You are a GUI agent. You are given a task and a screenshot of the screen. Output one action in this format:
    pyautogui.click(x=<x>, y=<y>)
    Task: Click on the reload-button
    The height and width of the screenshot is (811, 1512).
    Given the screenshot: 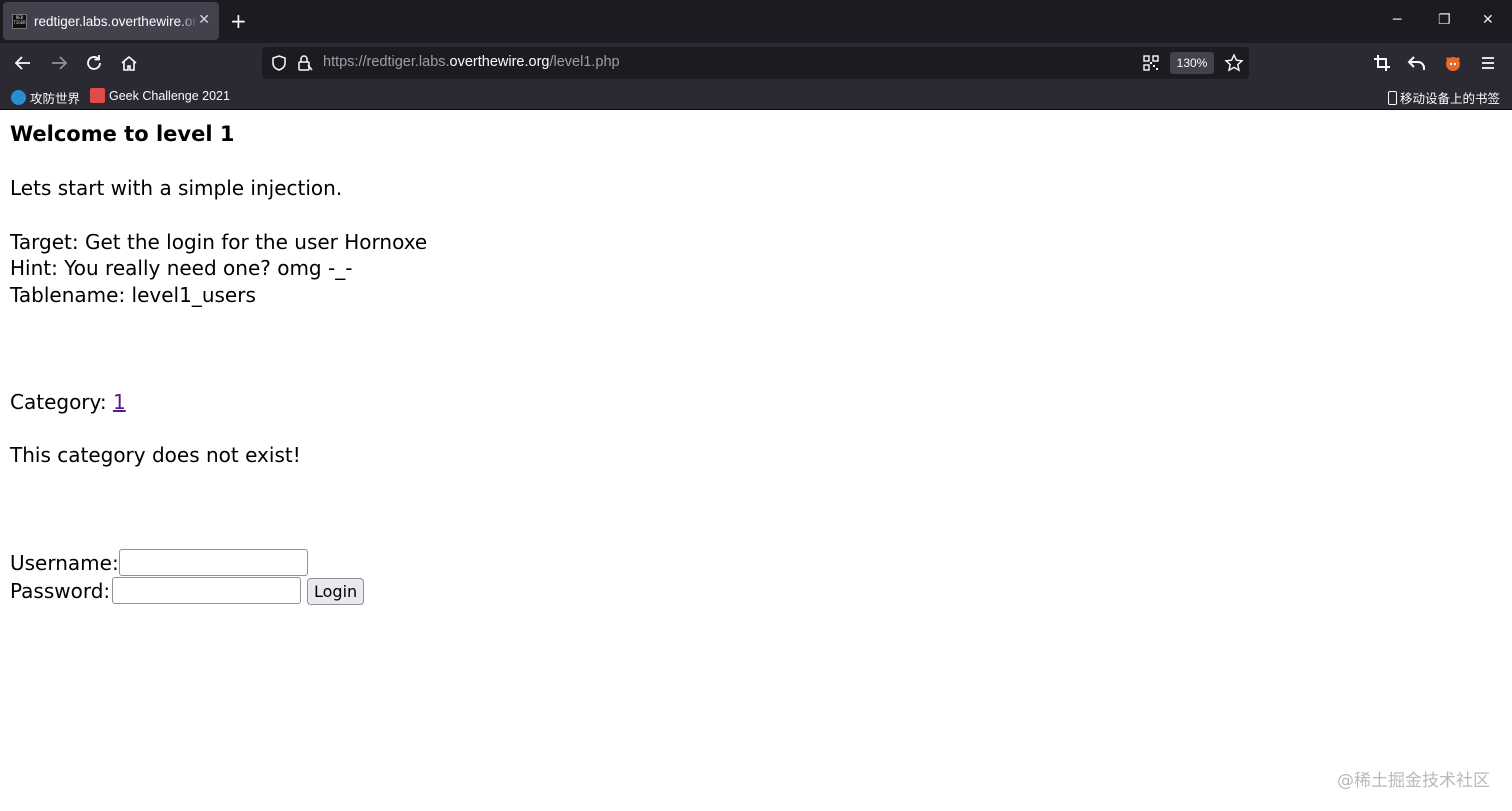 What is the action you would take?
    pyautogui.click(x=94, y=63)
    